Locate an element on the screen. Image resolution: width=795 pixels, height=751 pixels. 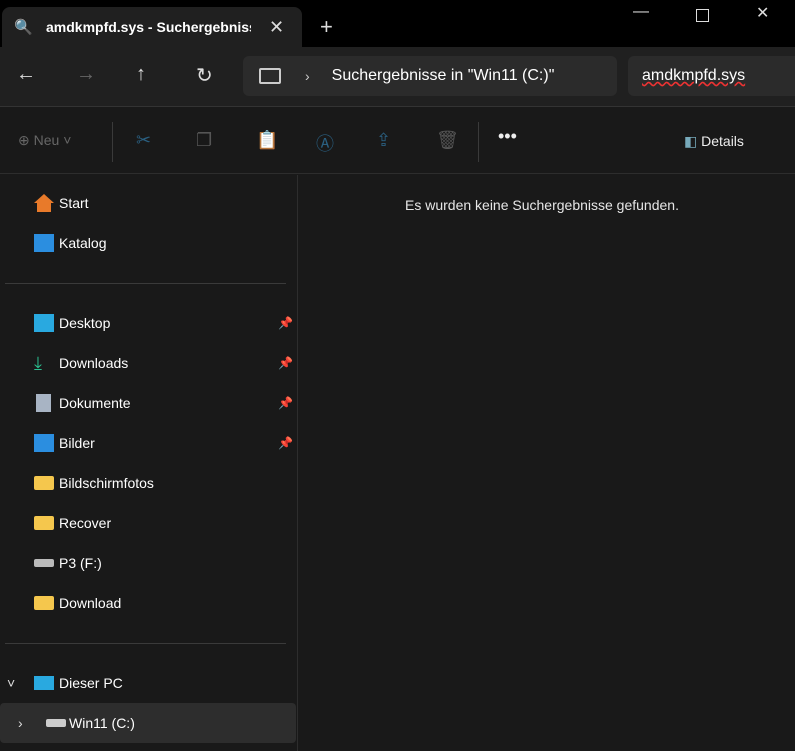
sidebar-item-bildschirmfotos: Bildschirmfotos is located at coordinates (148, 483).